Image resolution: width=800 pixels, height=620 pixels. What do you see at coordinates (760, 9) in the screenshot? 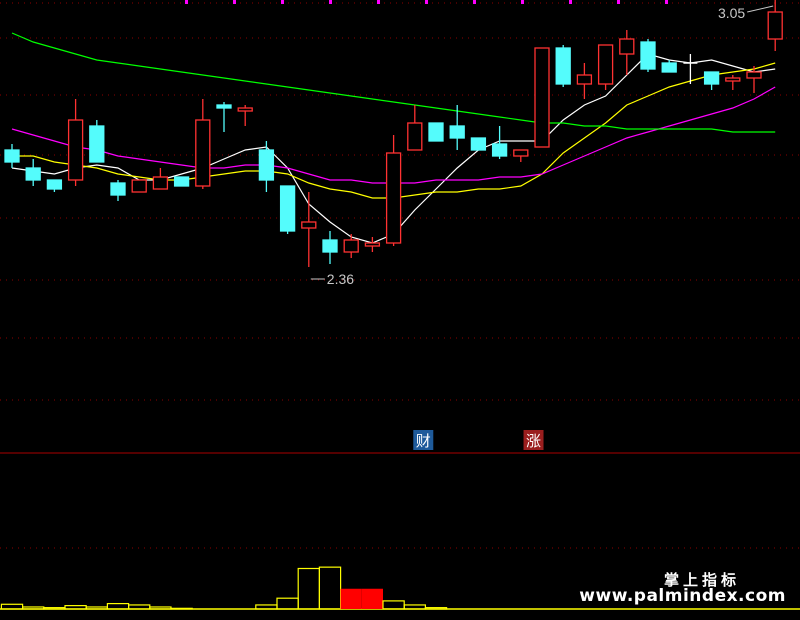
I see `high-pointer` at bounding box center [760, 9].